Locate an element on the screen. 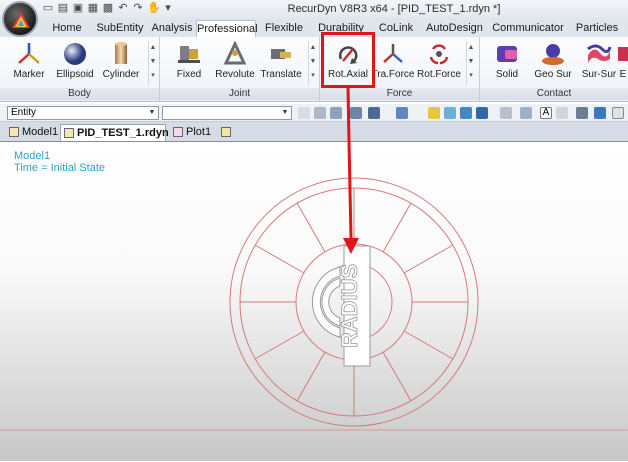  marker-button: Marker is located at coordinates (29, 63).